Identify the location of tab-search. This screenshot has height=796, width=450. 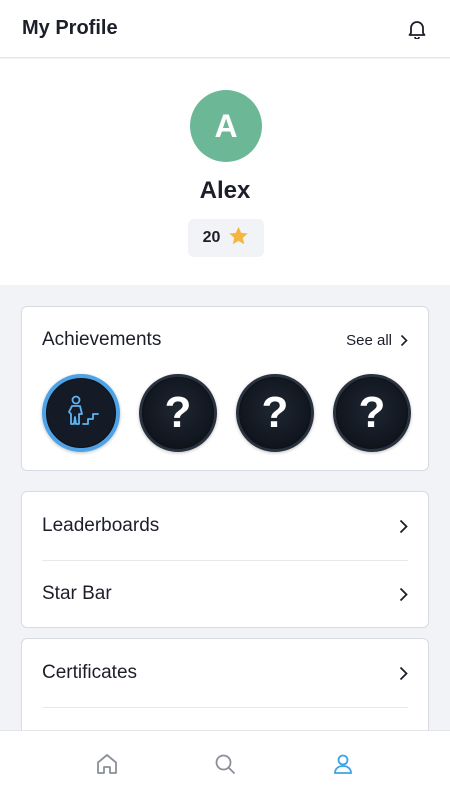
(225, 764).